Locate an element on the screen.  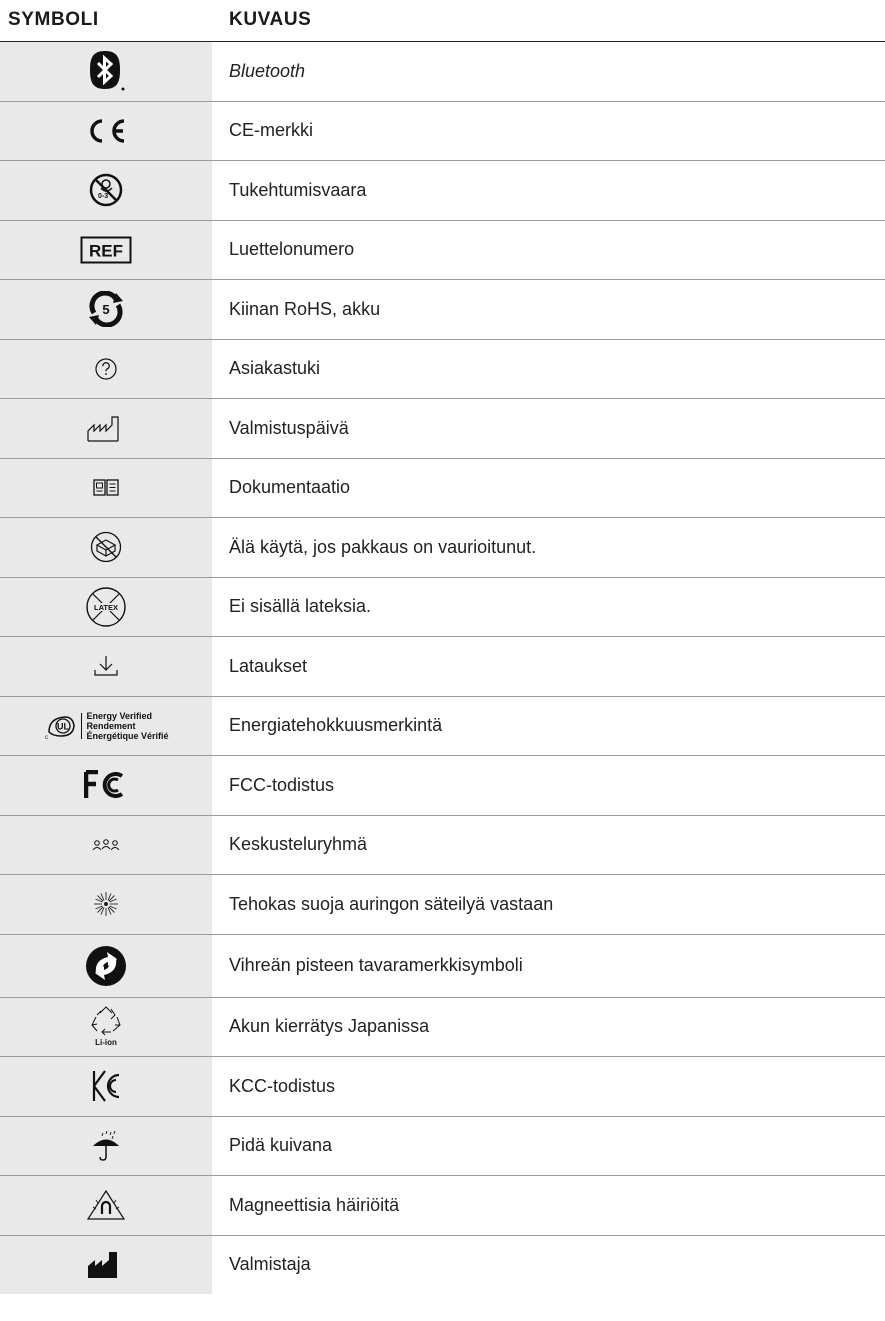
ul-line-2: Rendement is located at coordinates (111, 725).